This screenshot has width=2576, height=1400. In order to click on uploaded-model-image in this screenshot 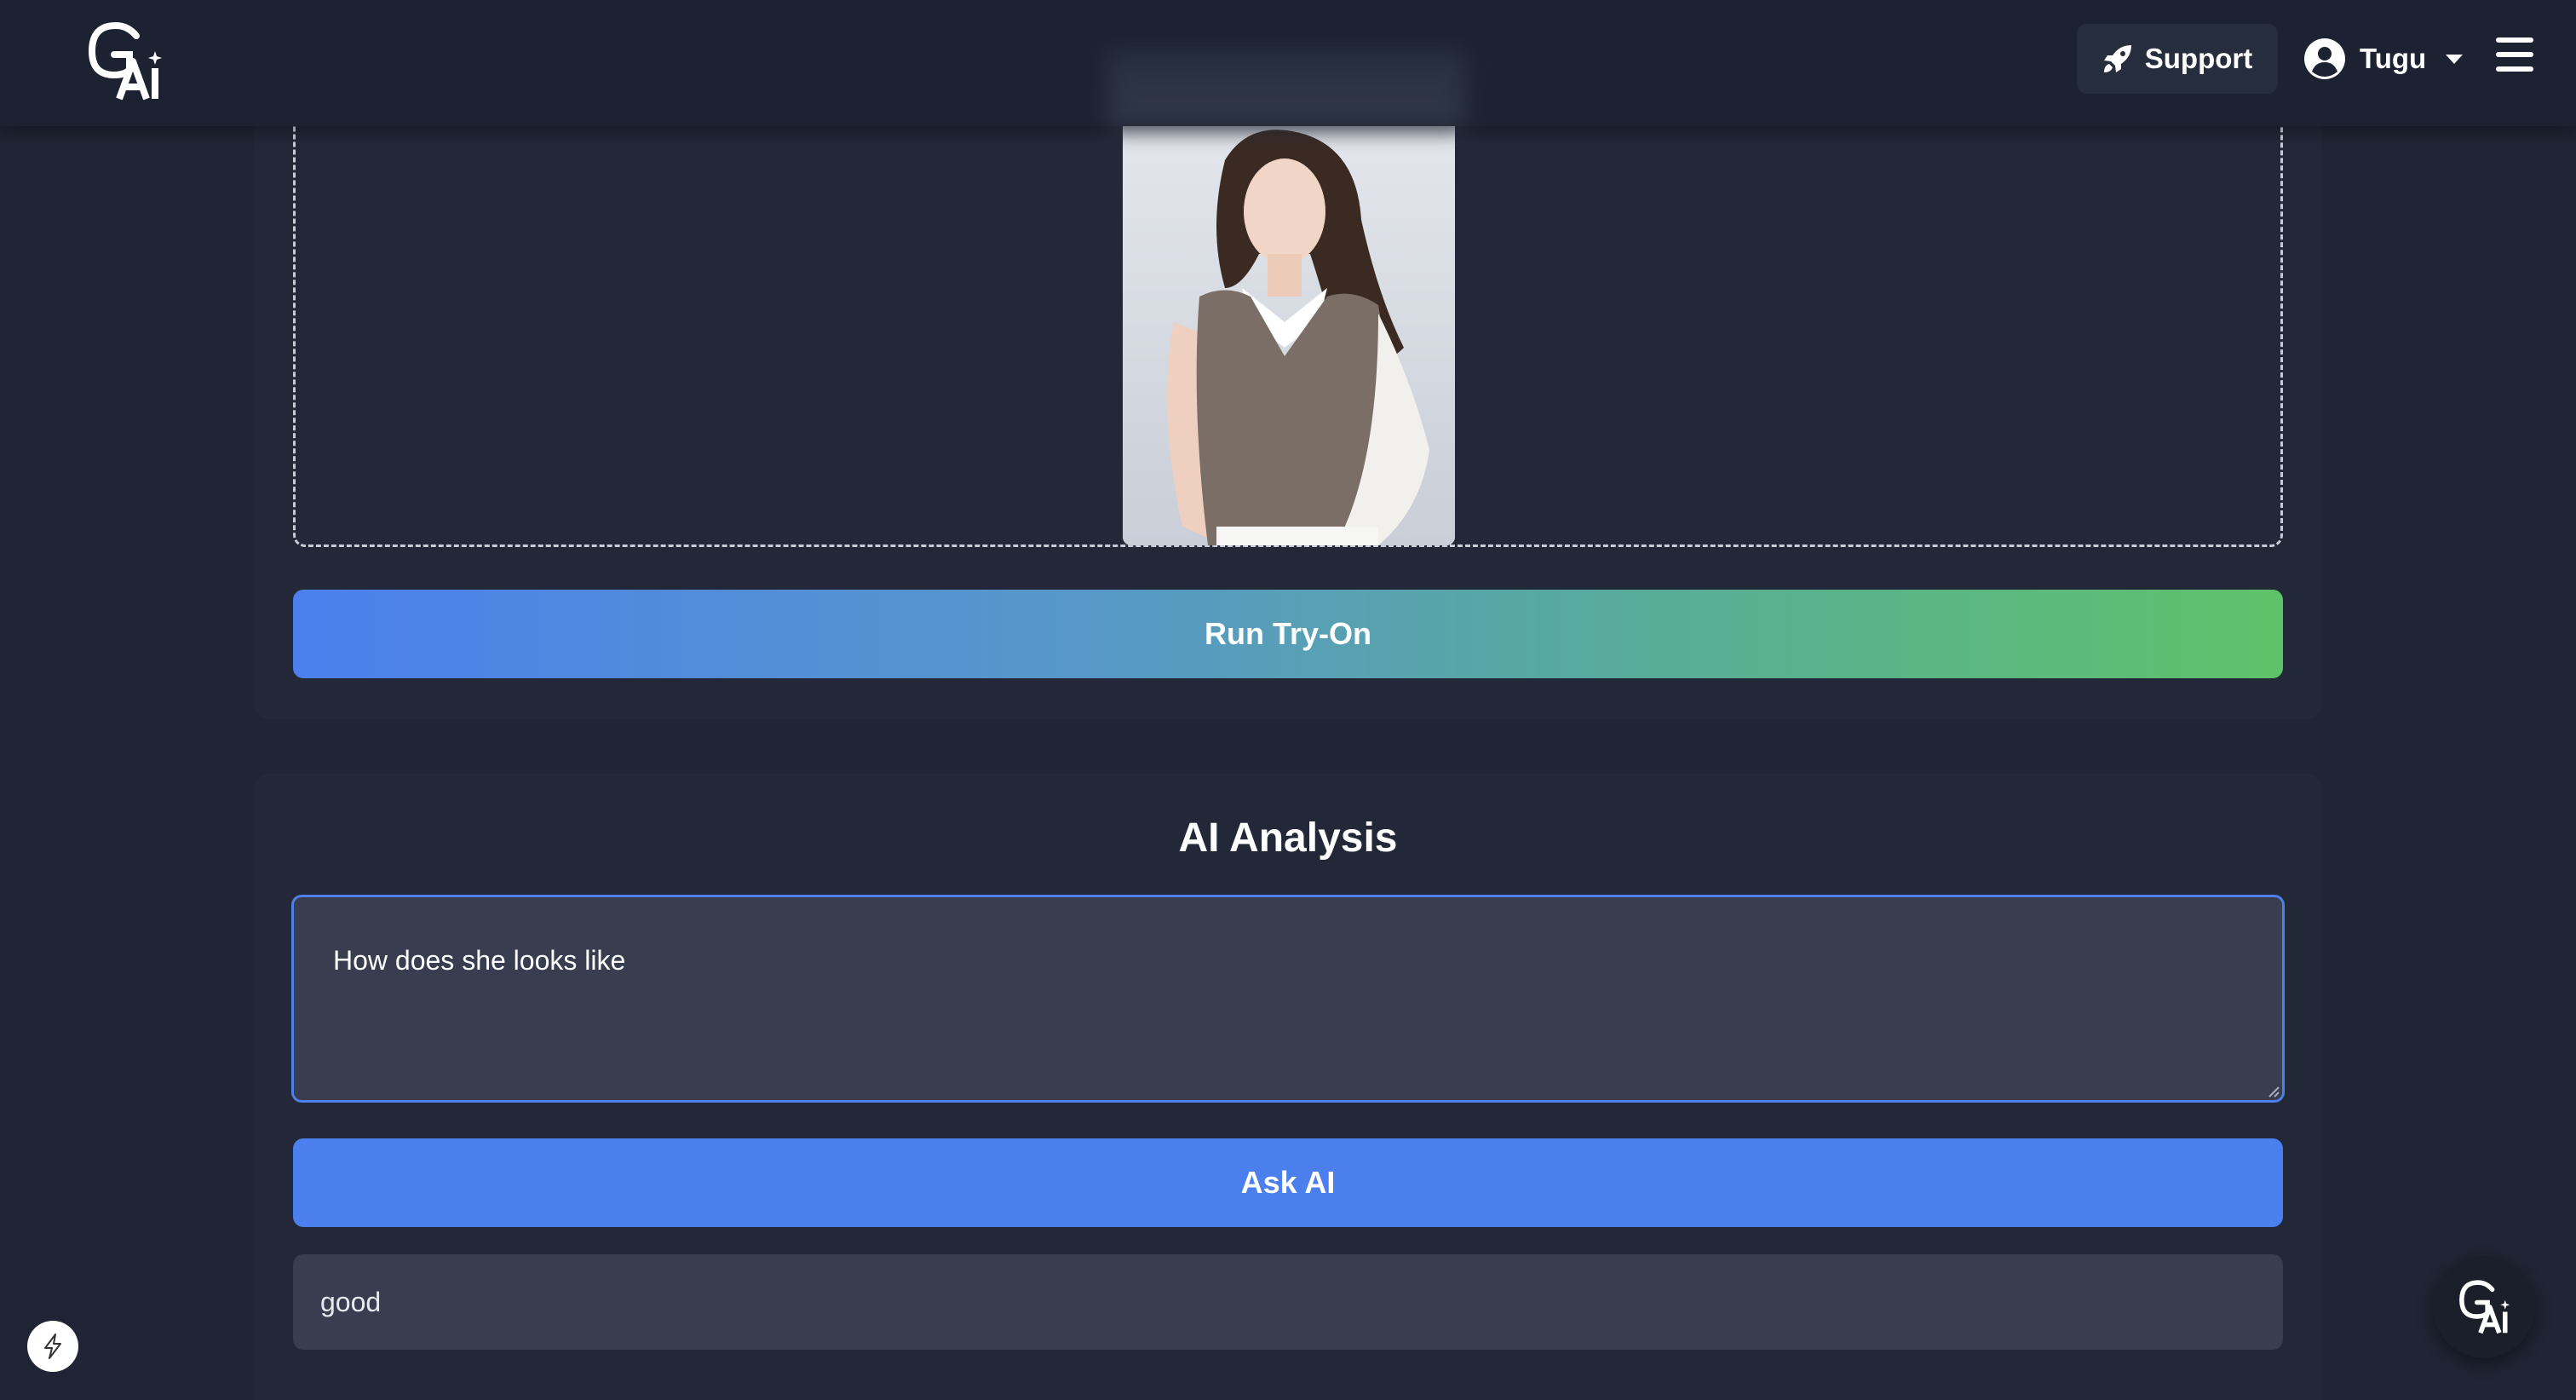, I will do `click(1289, 335)`.